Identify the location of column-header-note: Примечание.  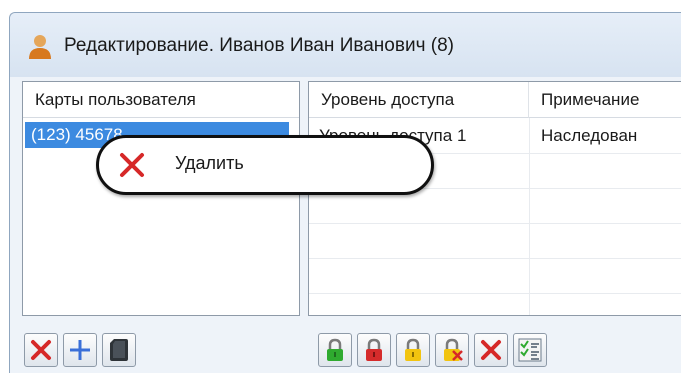
(605, 100).